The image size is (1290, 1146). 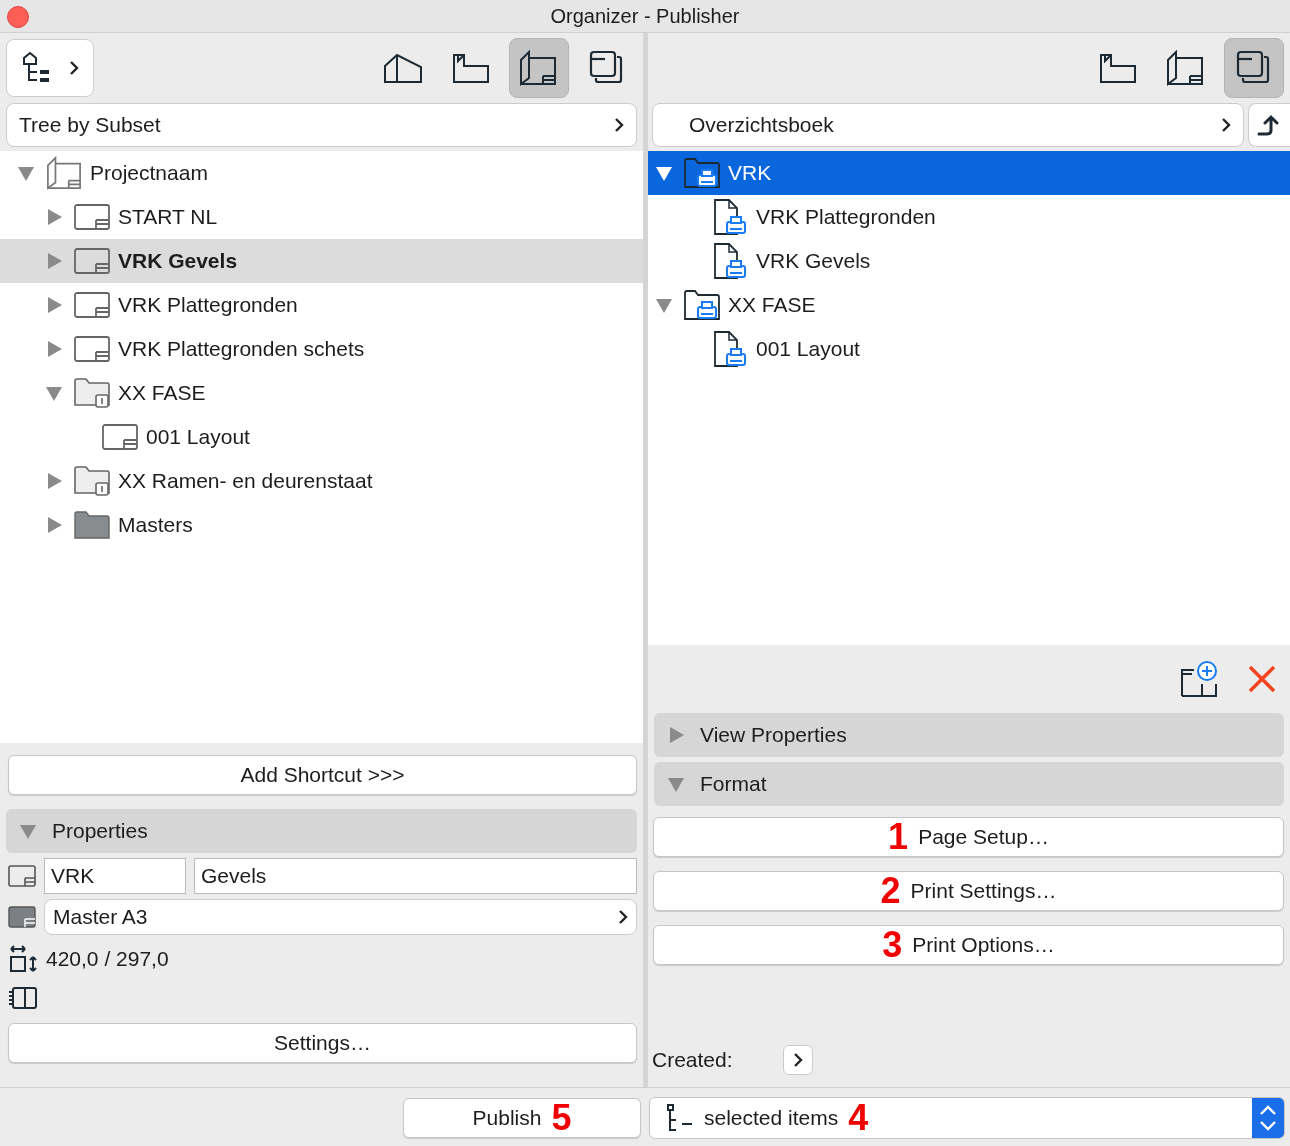 I want to click on add-shortcut-button: Add Shortcut >>>, so click(x=322, y=775).